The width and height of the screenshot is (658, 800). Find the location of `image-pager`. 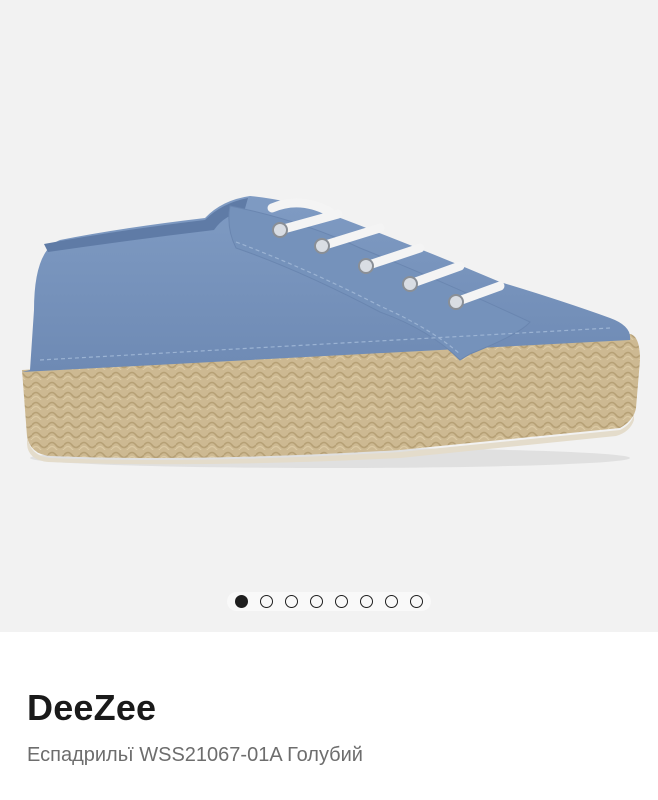

image-pager is located at coordinates (329, 601).